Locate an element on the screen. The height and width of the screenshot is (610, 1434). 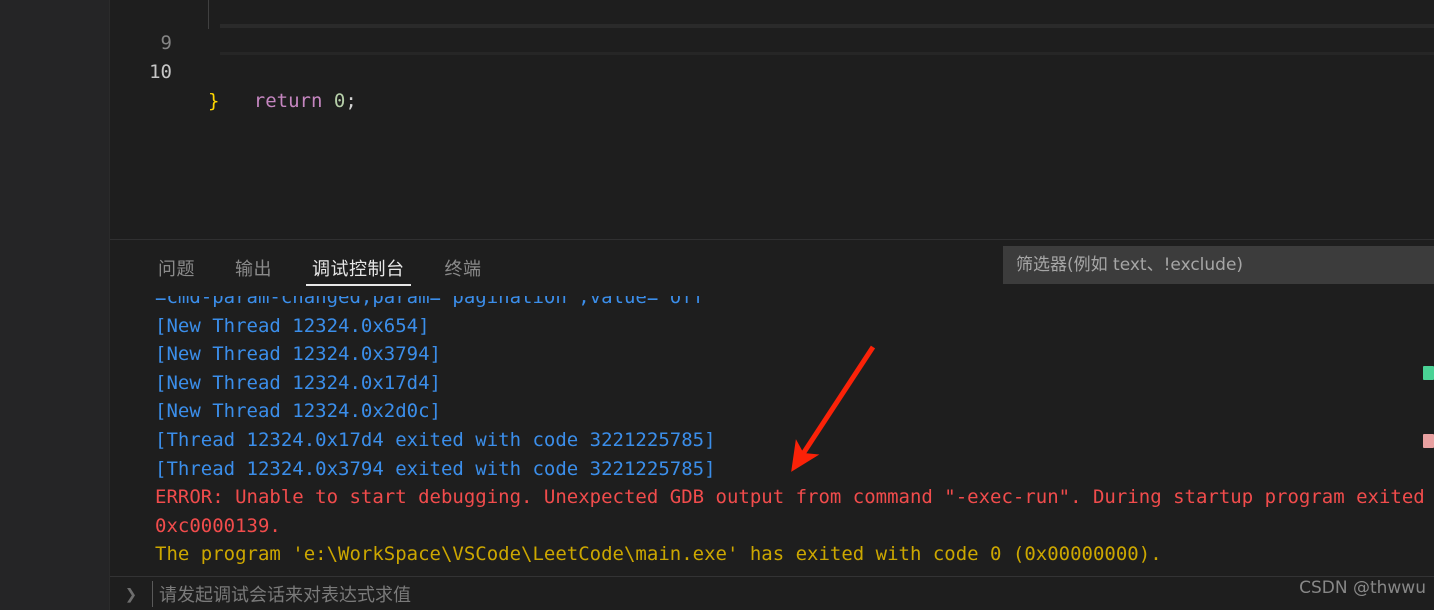
panel-header: 问题 输出 调试控制台 终端 is located at coordinates (772, 268).